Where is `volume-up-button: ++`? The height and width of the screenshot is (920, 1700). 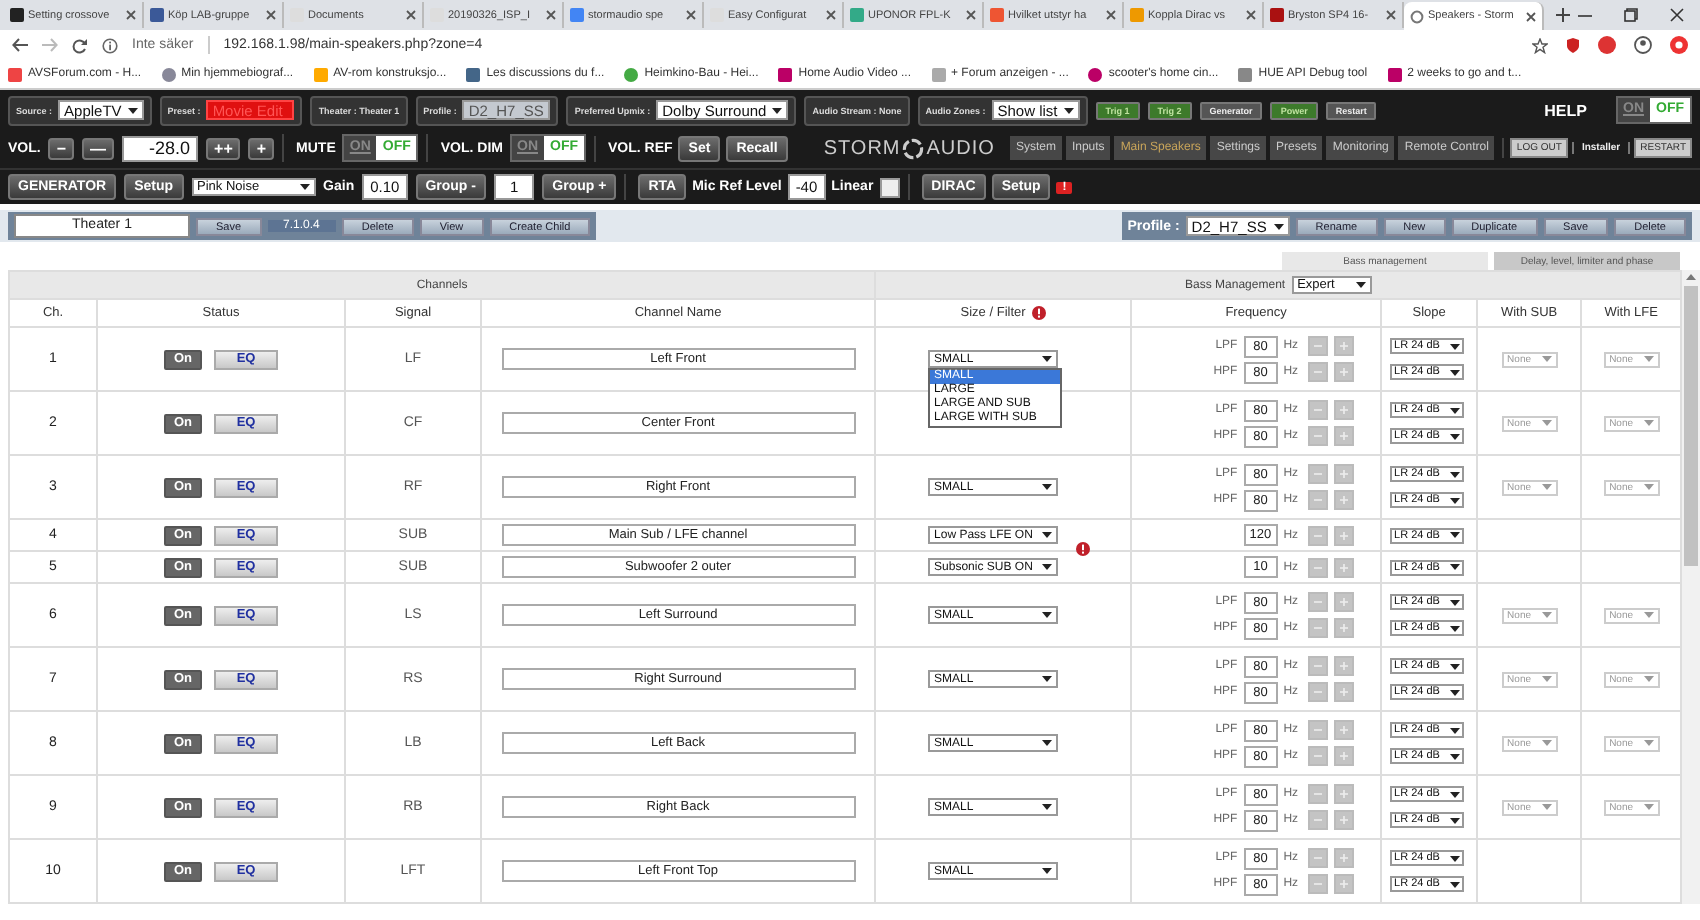
volume-up-button: ++ is located at coordinates (223, 148).